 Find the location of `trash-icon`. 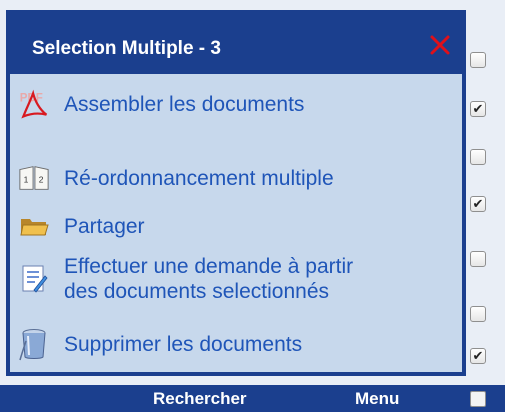

trash-icon is located at coordinates (34, 344).